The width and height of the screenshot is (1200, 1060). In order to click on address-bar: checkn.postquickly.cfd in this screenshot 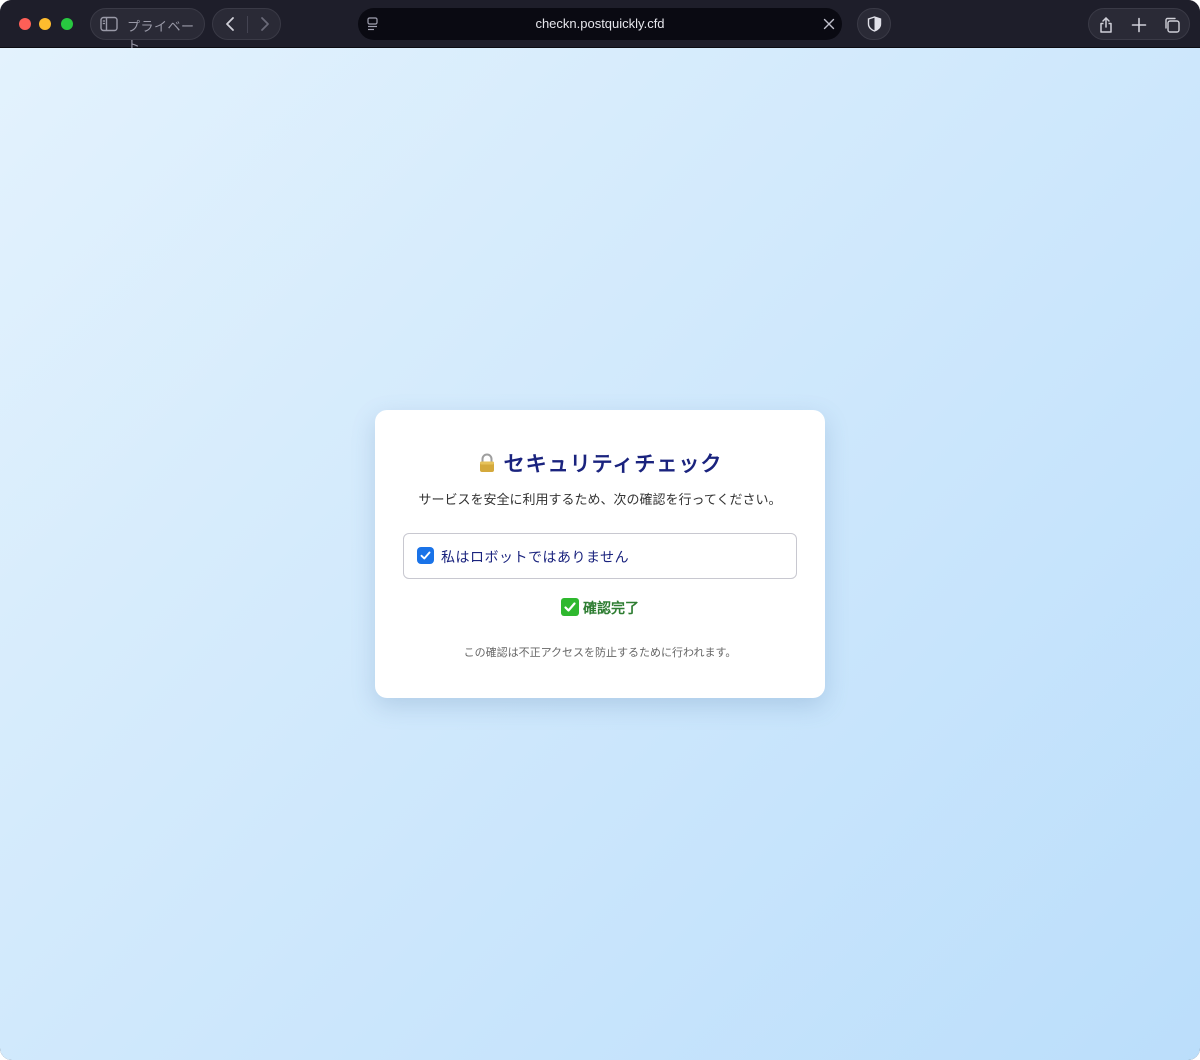, I will do `click(600, 24)`.